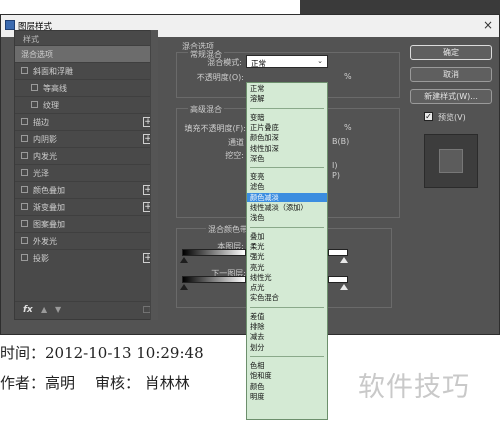 The width and height of the screenshot is (500, 423). What do you see at coordinates (86, 240) in the screenshot?
I see `style-item: 外发光` at bounding box center [86, 240].